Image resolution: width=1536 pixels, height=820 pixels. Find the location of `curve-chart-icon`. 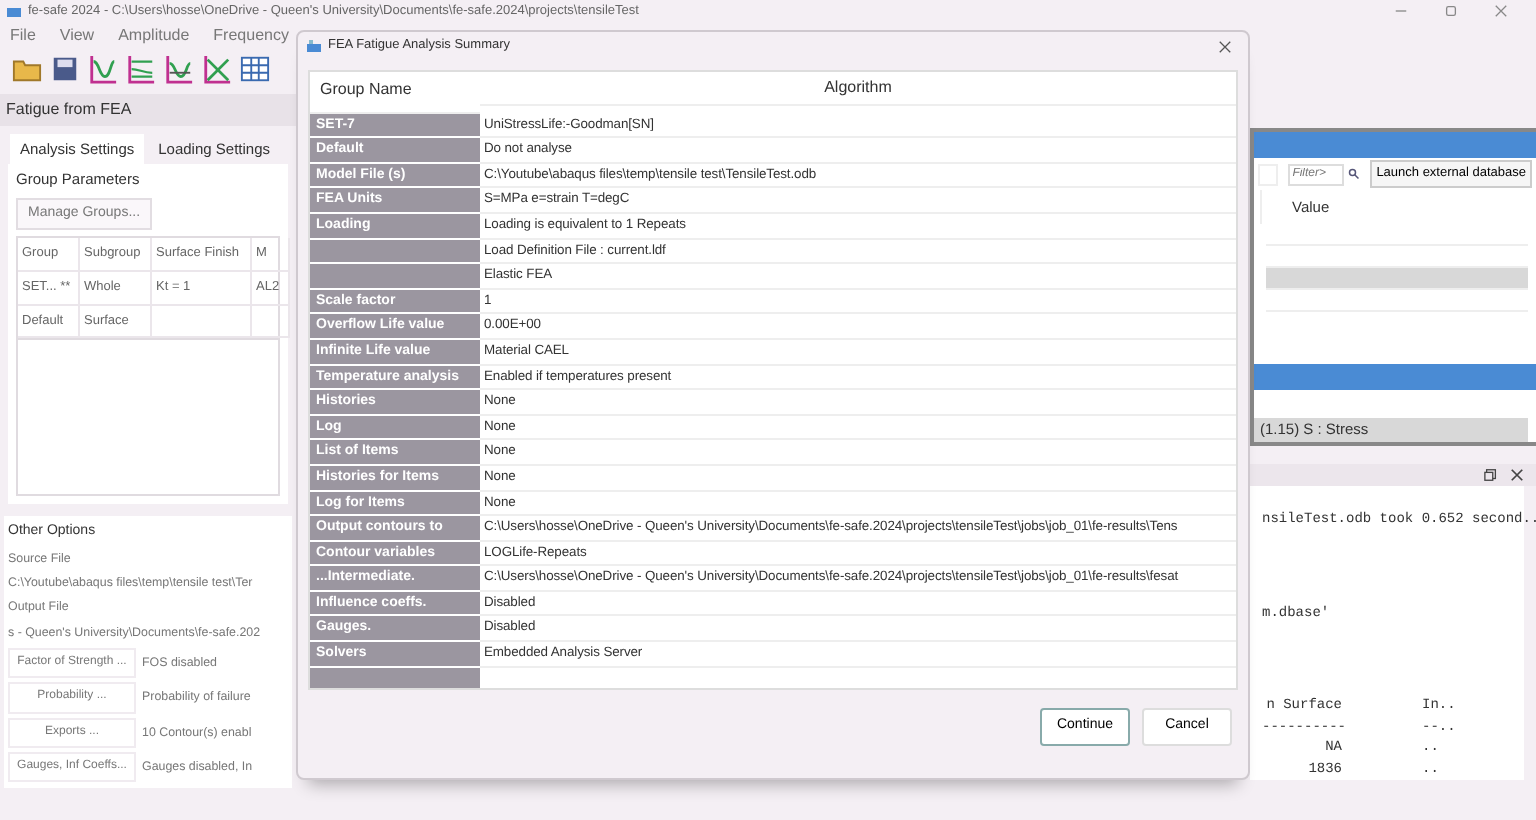

curve-chart-icon is located at coordinates (179, 68).